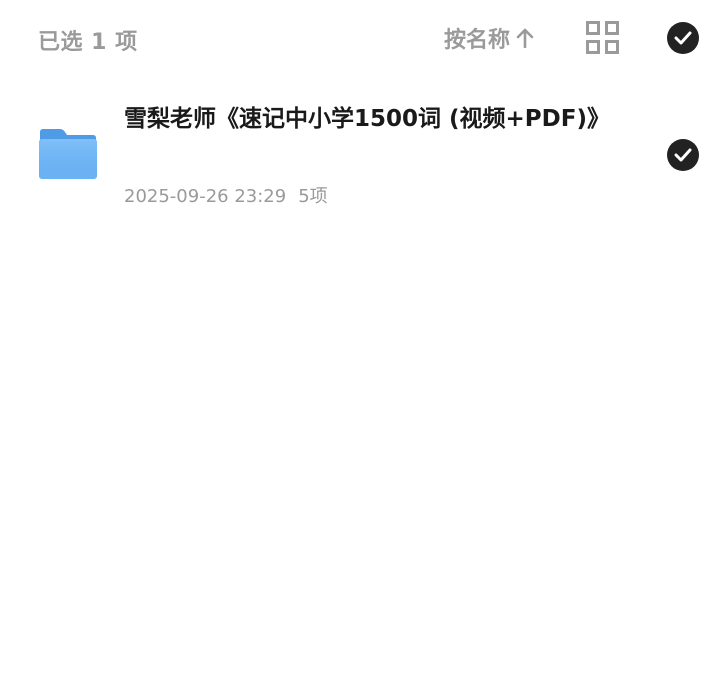 This screenshot has height=691, width=714. What do you see at coordinates (602, 37) in the screenshot?
I see `grid-view-icon` at bounding box center [602, 37].